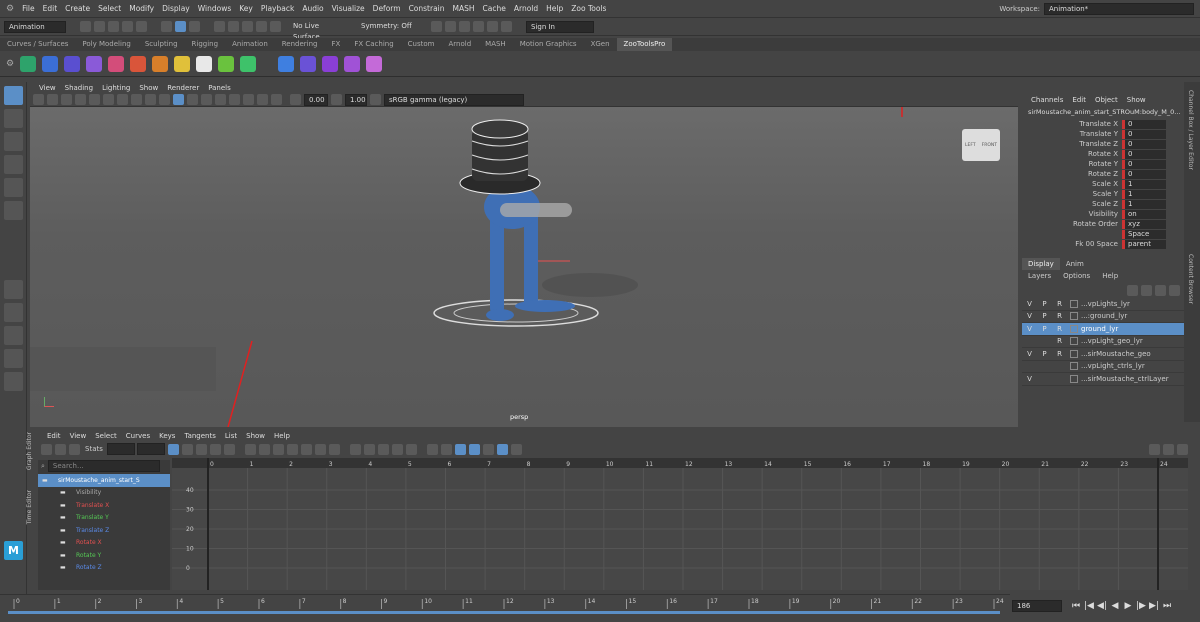 The height and width of the screenshot is (622, 1200). I want to click on spline-tangent-icon, so click(264, 449).